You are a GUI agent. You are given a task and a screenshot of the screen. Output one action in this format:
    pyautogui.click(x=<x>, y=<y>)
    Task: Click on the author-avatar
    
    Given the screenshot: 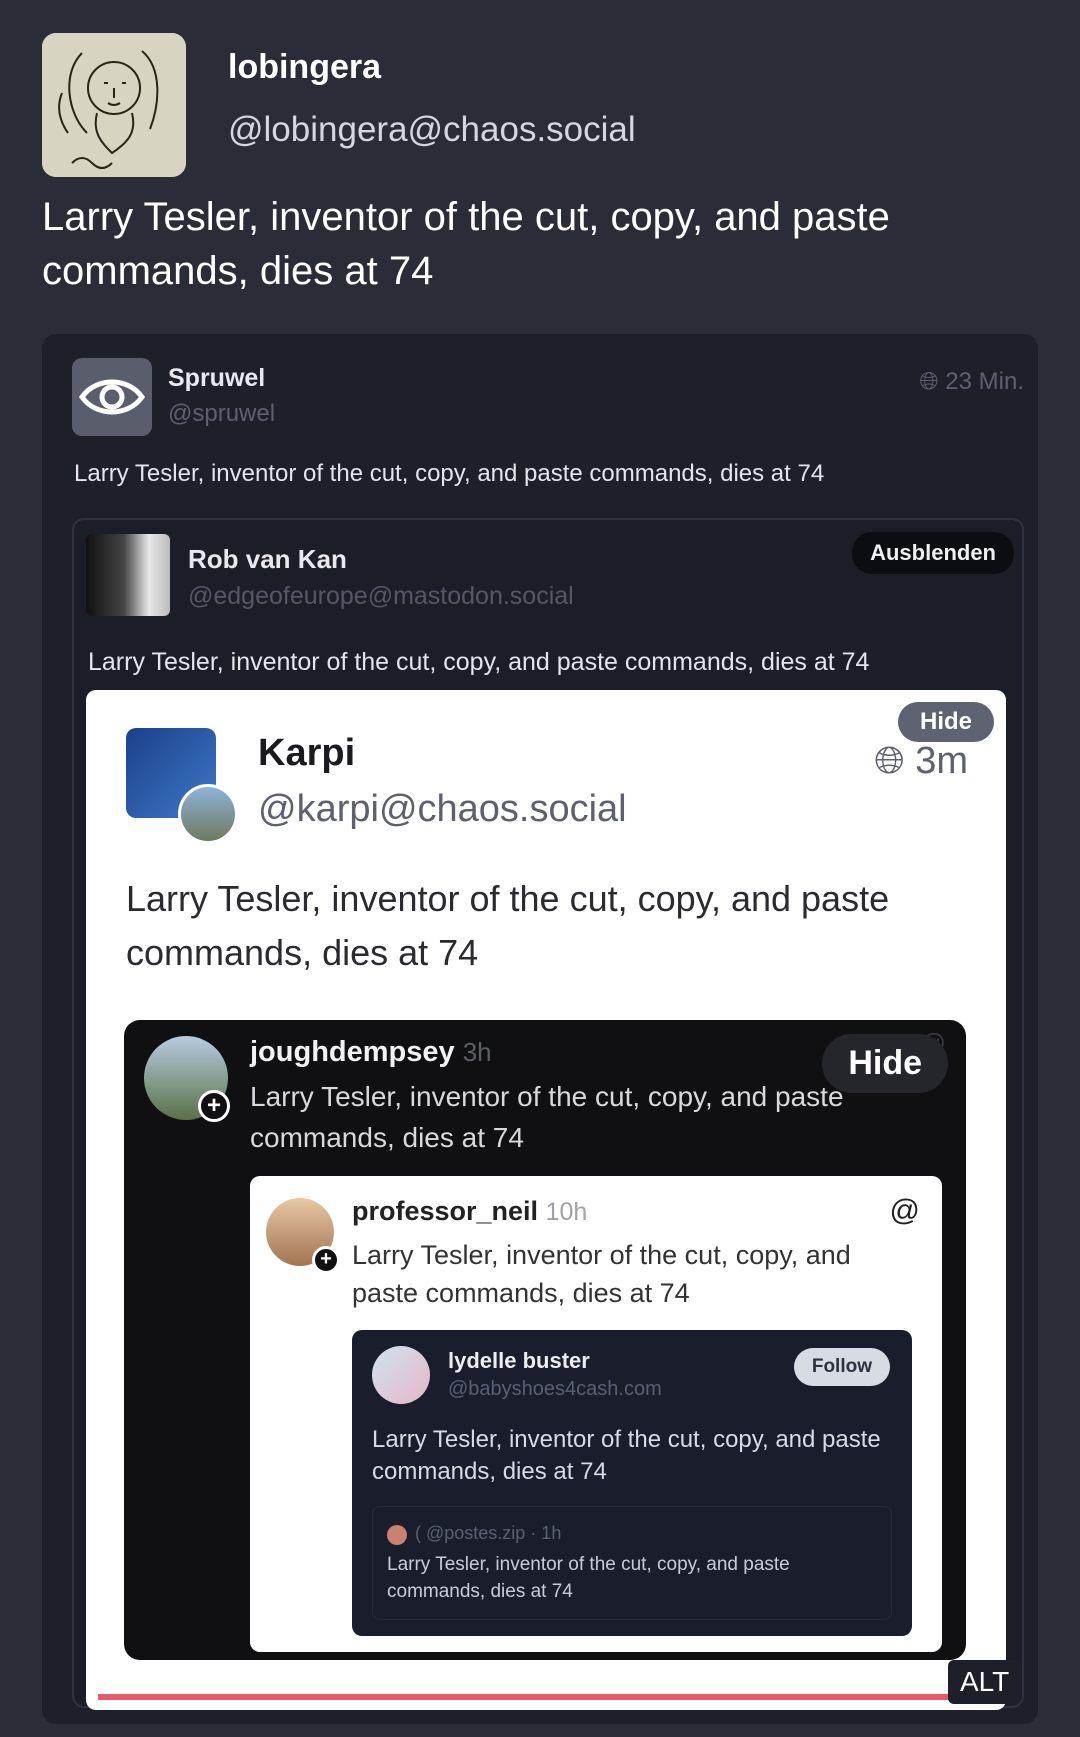 What is the action you would take?
    pyautogui.click(x=114, y=105)
    